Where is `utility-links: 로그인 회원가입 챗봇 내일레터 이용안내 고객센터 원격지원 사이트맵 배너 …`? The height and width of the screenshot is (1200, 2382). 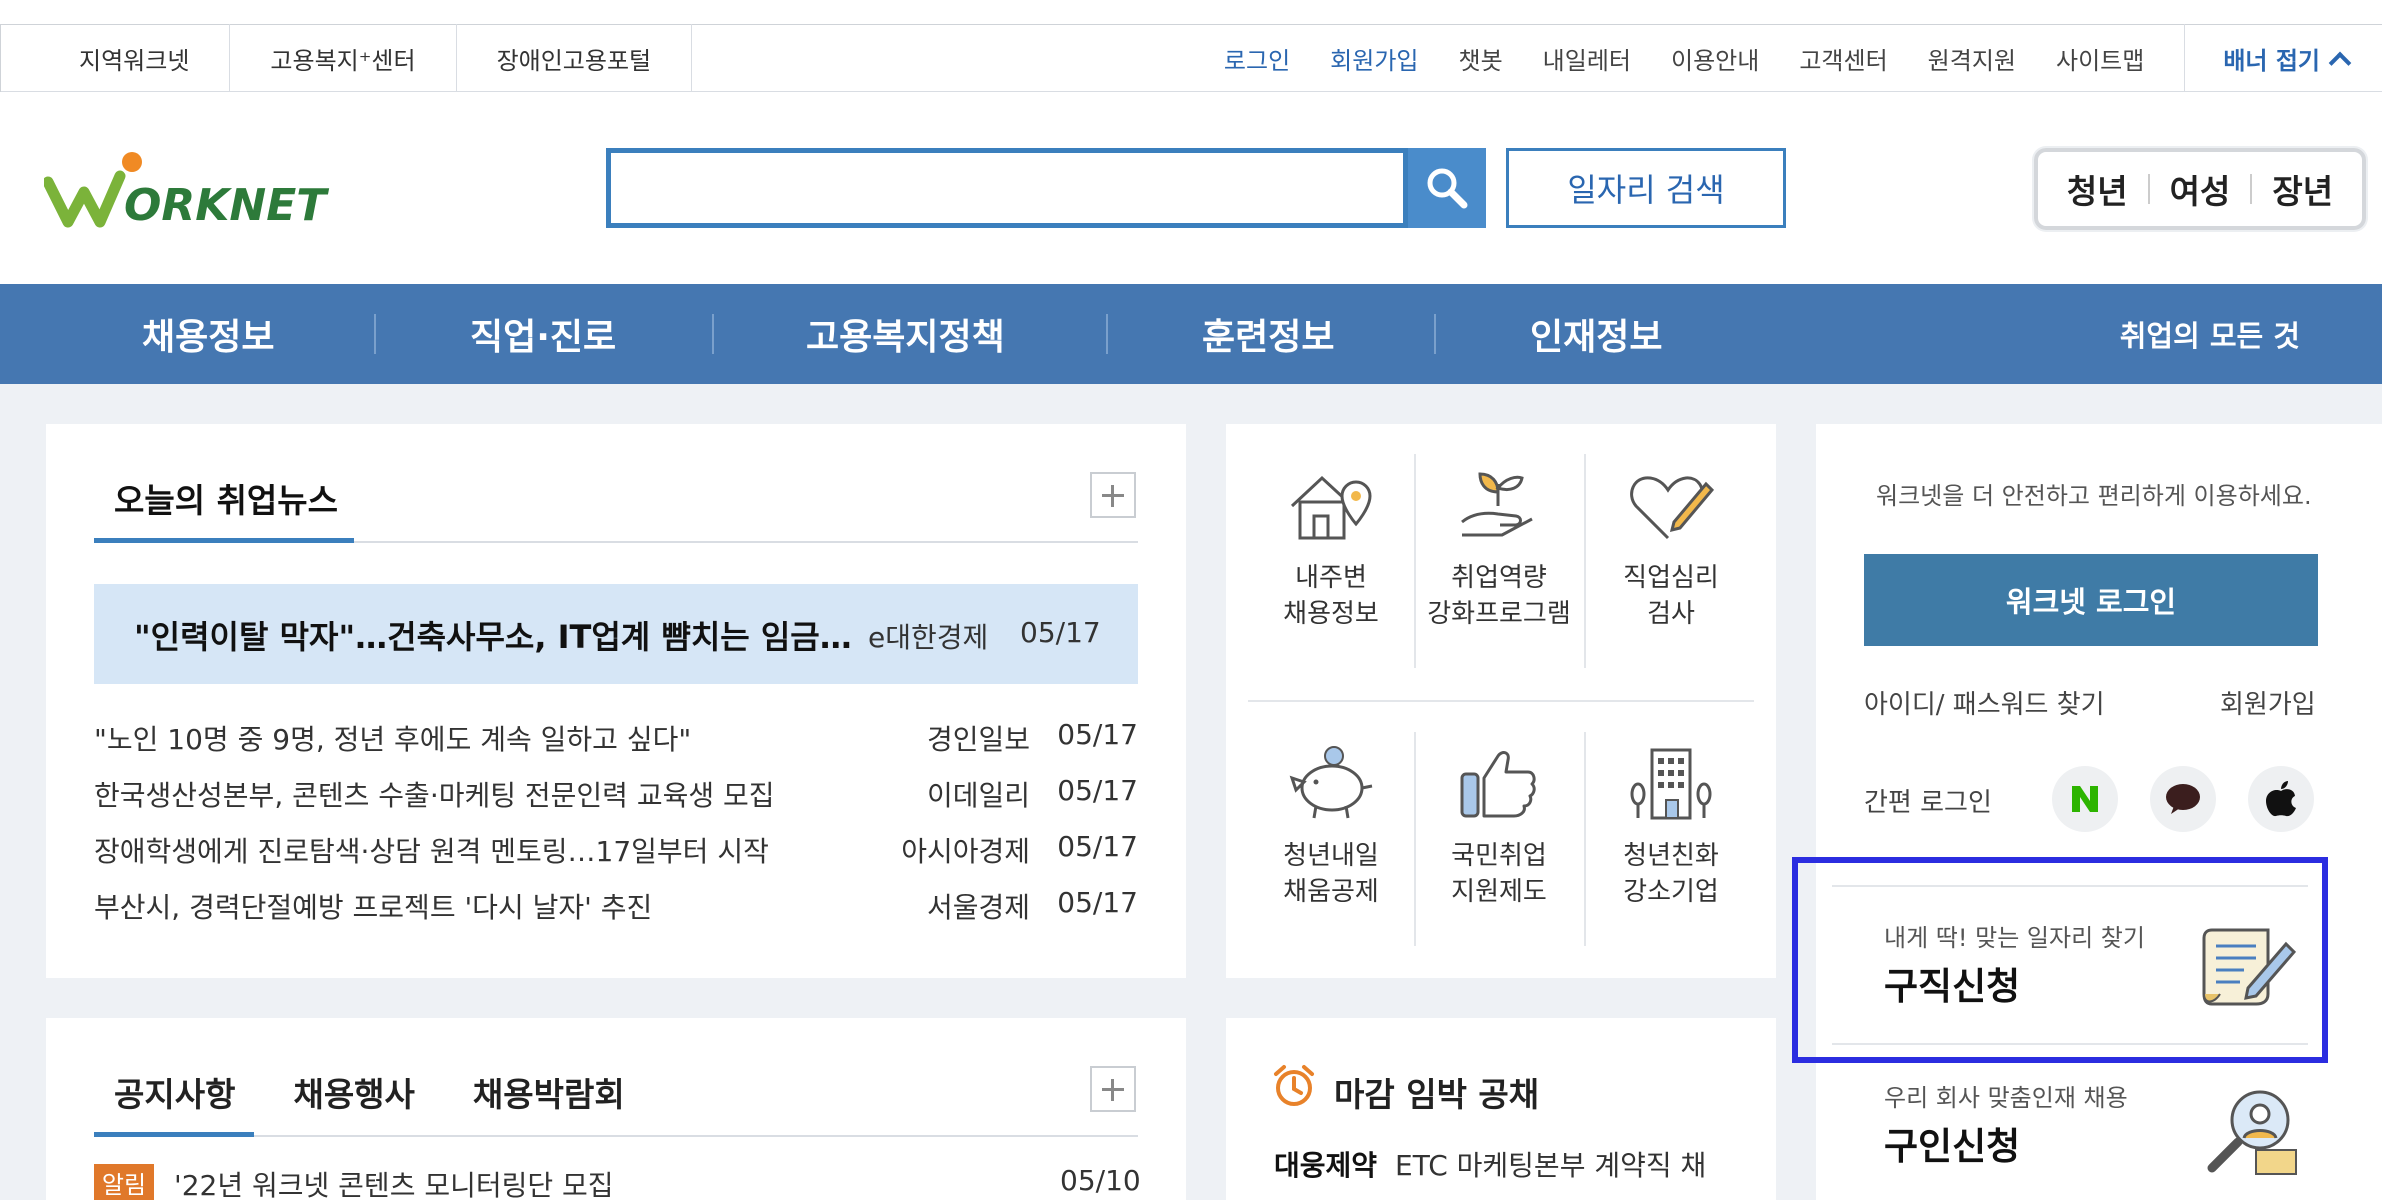
utility-links: 로그인 회원가입 챗봇 내일레터 이용안내 고객센터 원격지원 사이트맵 배너 … is located at coordinates (1803, 58).